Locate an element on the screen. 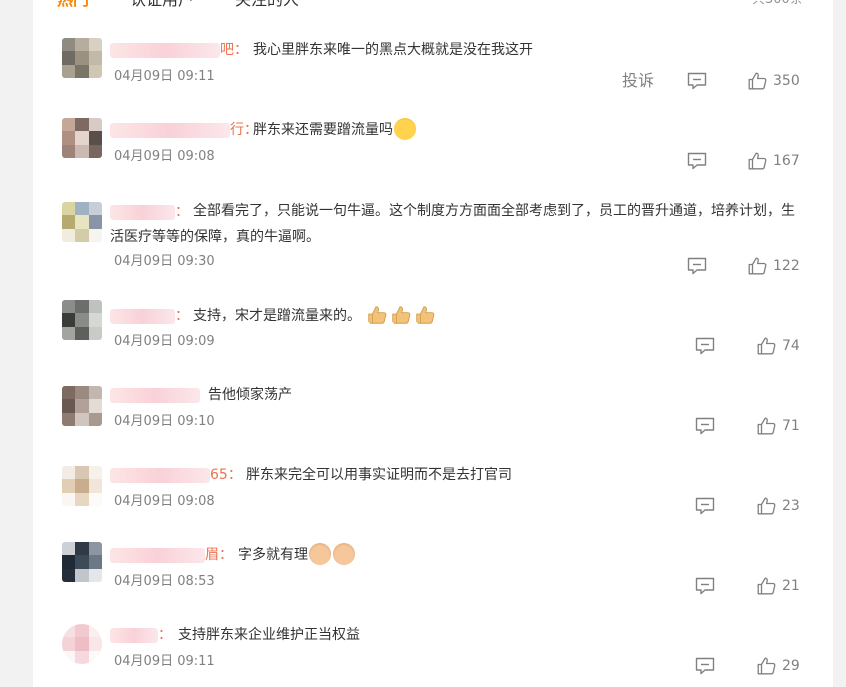 This screenshot has width=846, height=687. comment-text-content: 胖东来还需要蹭流量吗 is located at coordinates (323, 130).